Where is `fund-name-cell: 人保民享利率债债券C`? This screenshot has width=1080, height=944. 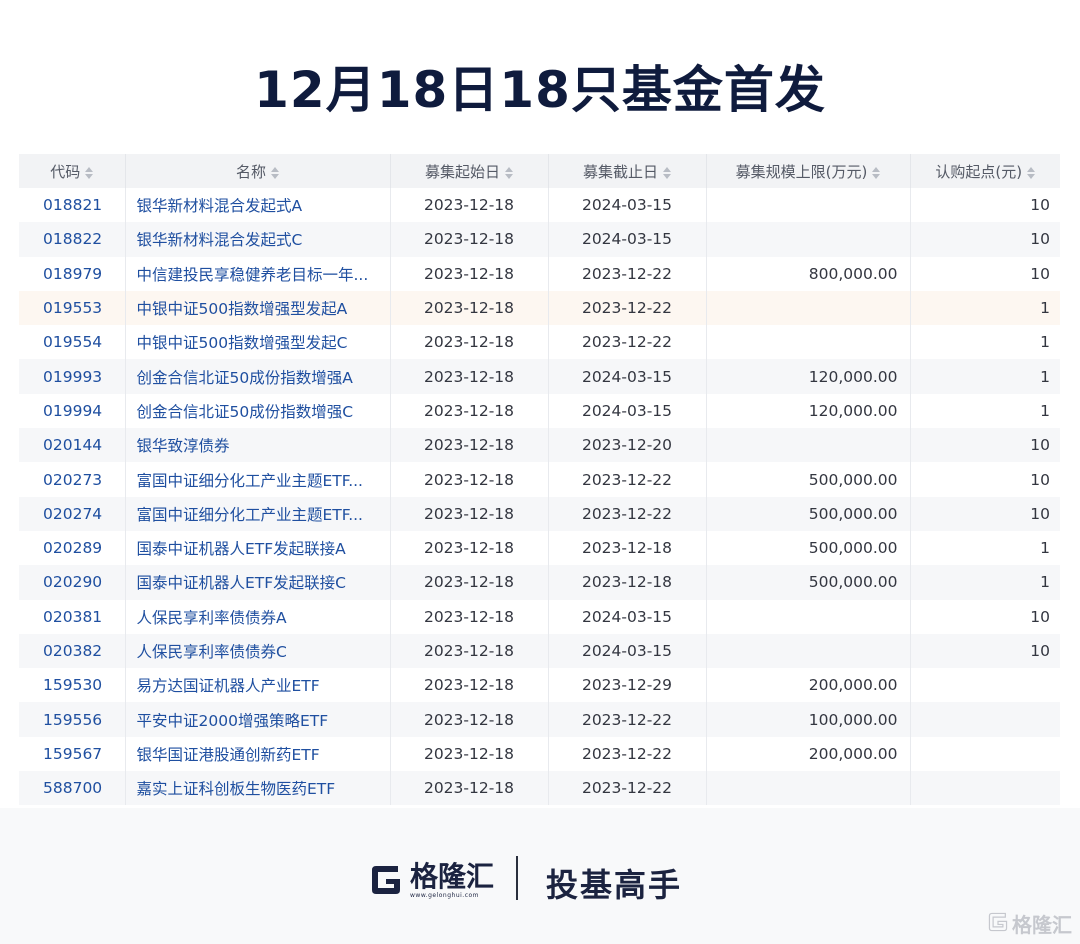
fund-name-cell: 人保民享利率债债券C is located at coordinates (258, 651).